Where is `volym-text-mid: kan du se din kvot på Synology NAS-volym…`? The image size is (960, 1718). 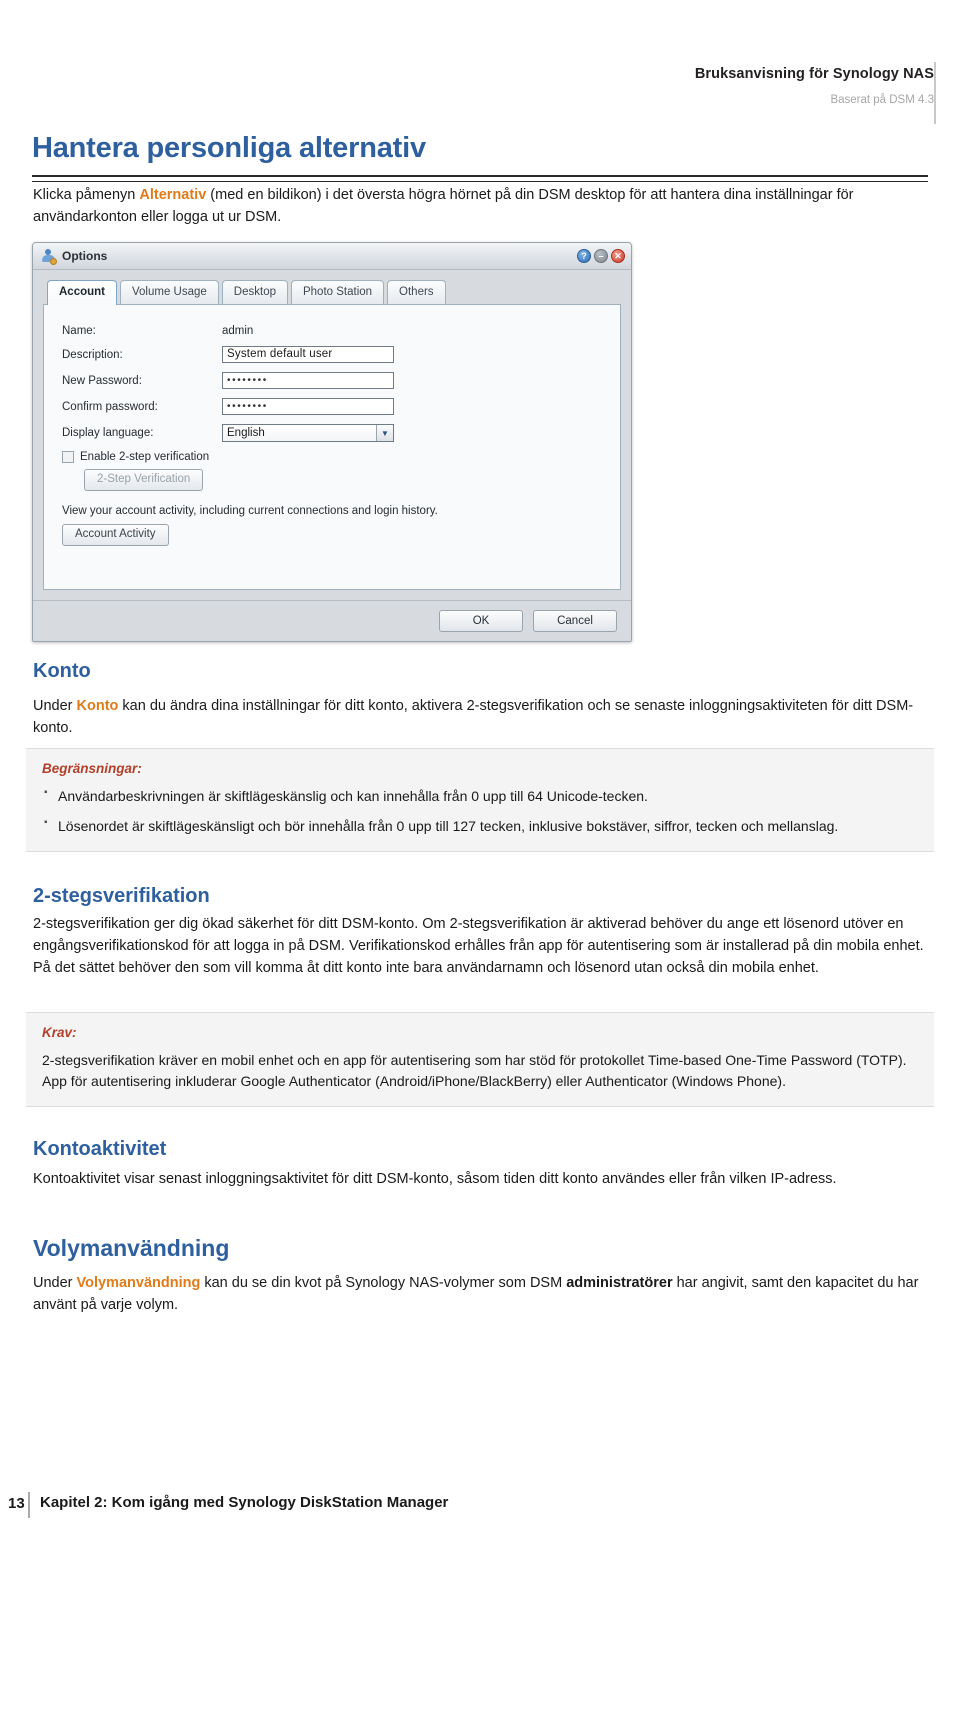
volym-text-mid: kan du se din kvot på Synology NAS-volym… is located at coordinates (383, 1283).